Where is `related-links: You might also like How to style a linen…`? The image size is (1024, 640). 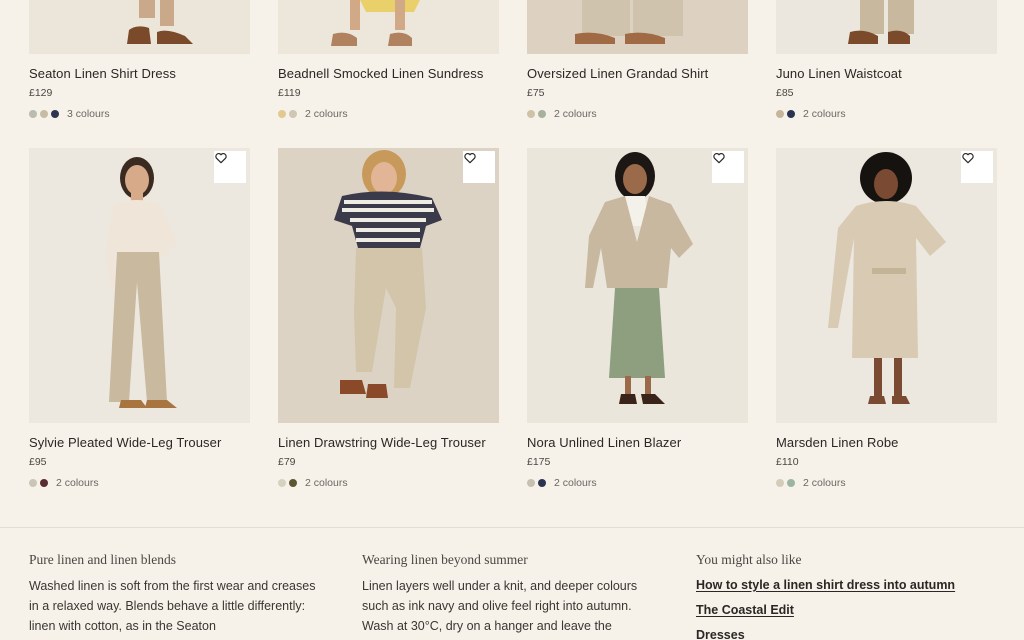 related-links: You might also like How to style a linen… is located at coordinates (841, 596).